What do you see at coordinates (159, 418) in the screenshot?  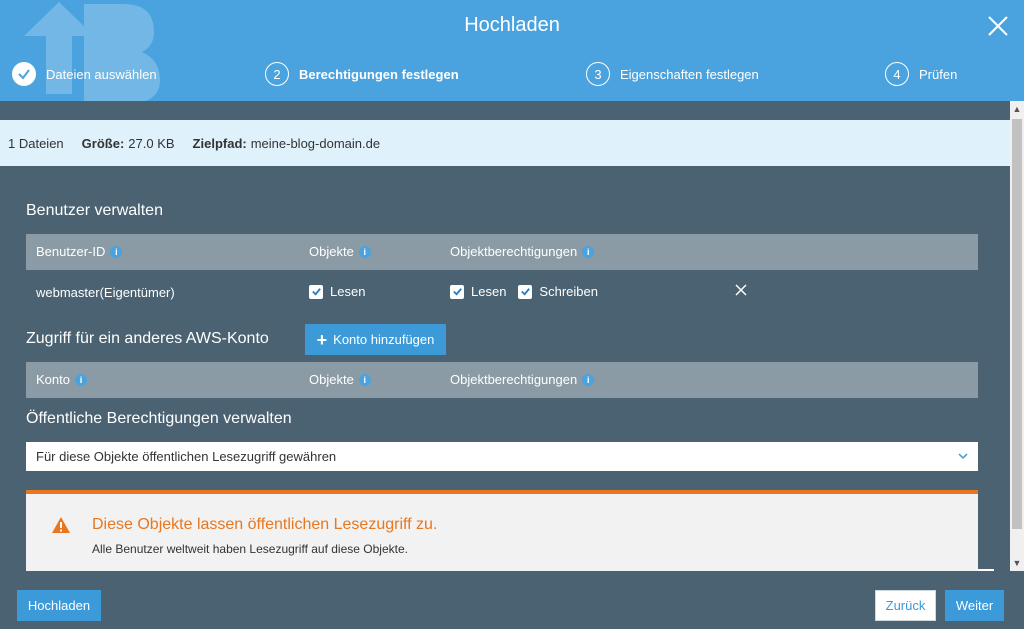 I see `public-section-title: Öffentliche Berechtigungen verwalten` at bounding box center [159, 418].